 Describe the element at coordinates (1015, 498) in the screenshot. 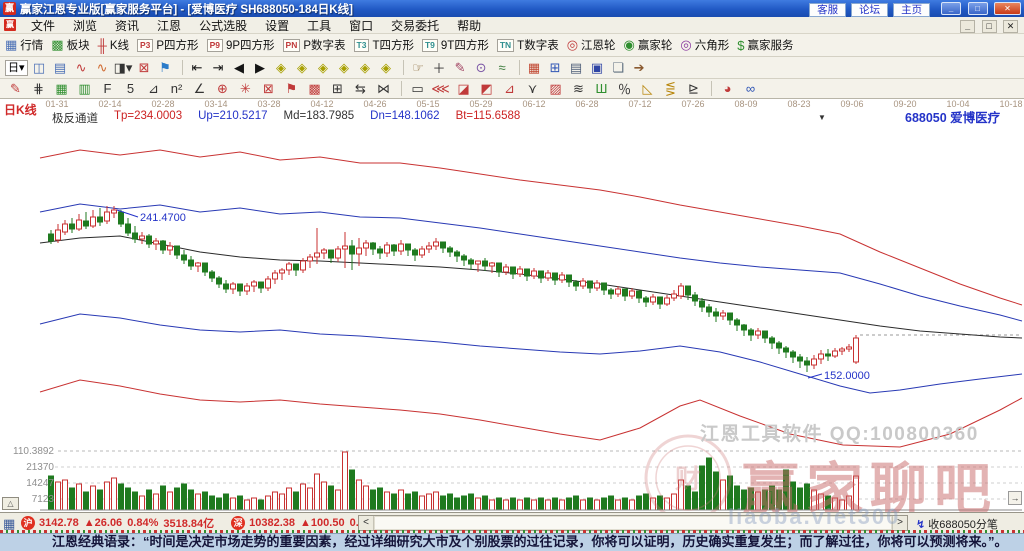

I see `volume-scroll-button: →` at that location.